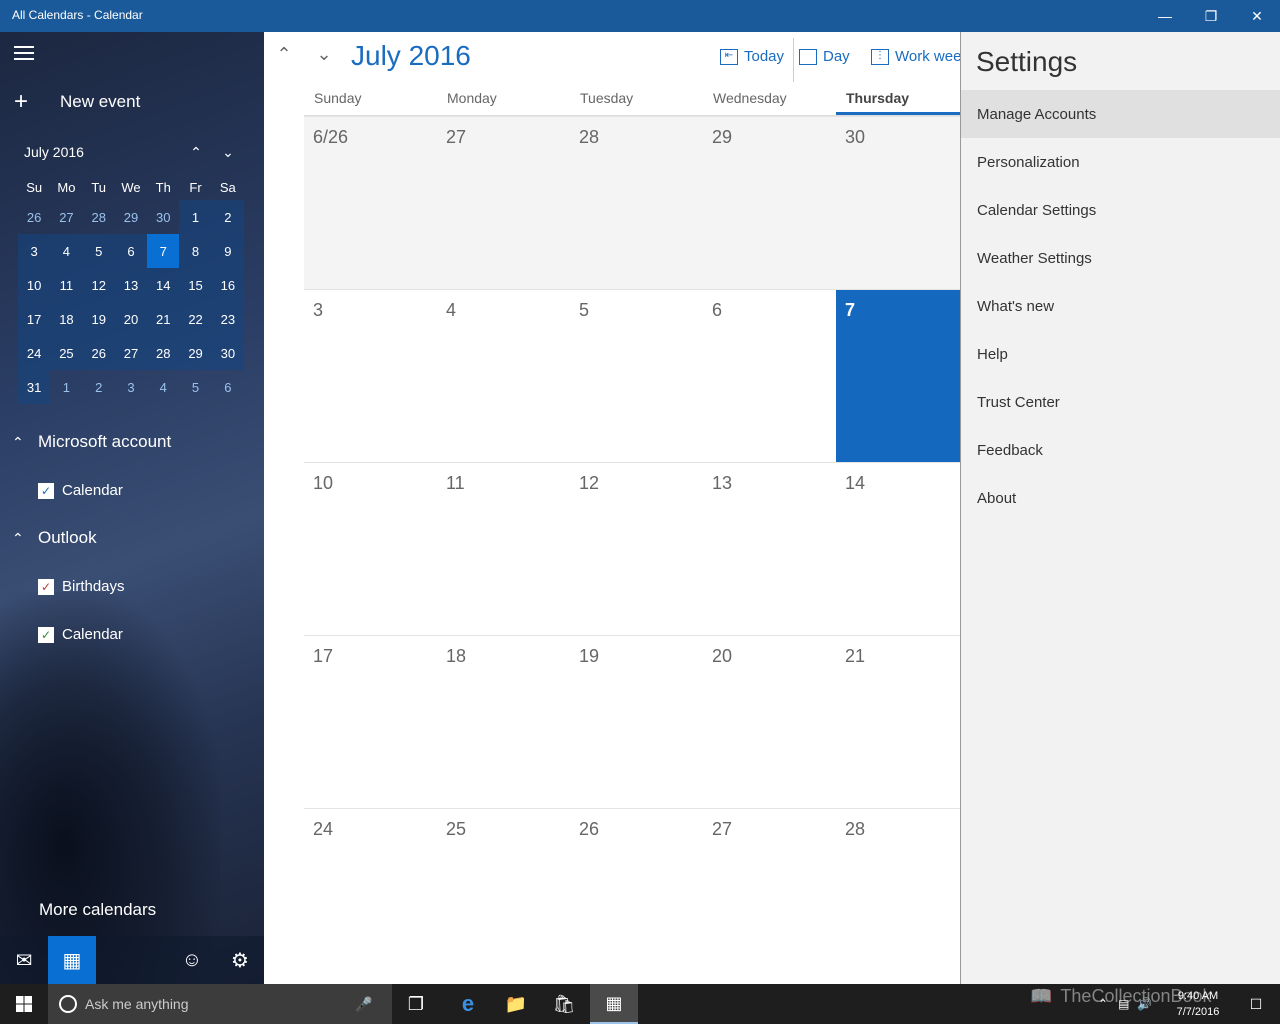 The width and height of the screenshot is (1280, 1024). Describe the element at coordinates (163, 387) in the screenshot. I see `mini-day: 4` at that location.